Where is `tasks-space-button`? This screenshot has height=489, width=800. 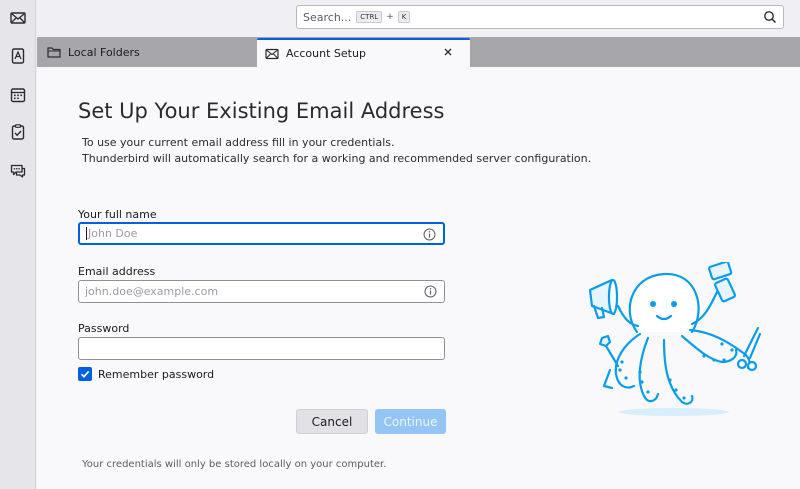 tasks-space-button is located at coordinates (18, 132).